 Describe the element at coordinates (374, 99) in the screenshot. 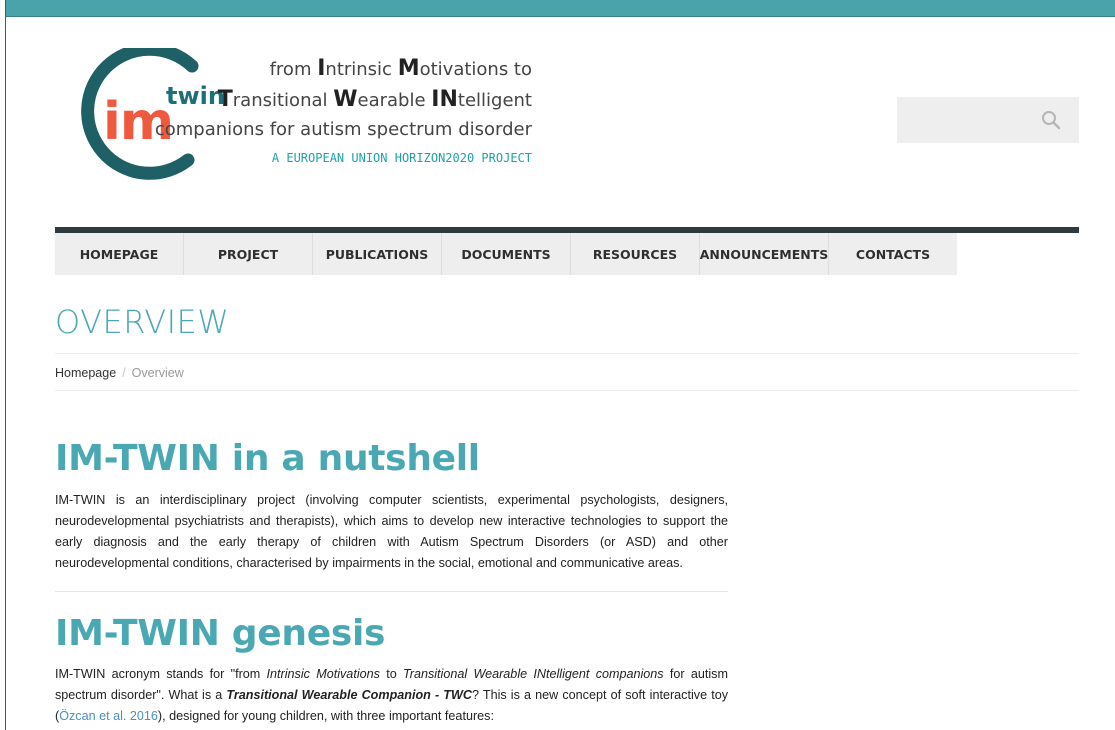

I see `logo-tagline-line2: Transitional Wearable INtelligent` at that location.